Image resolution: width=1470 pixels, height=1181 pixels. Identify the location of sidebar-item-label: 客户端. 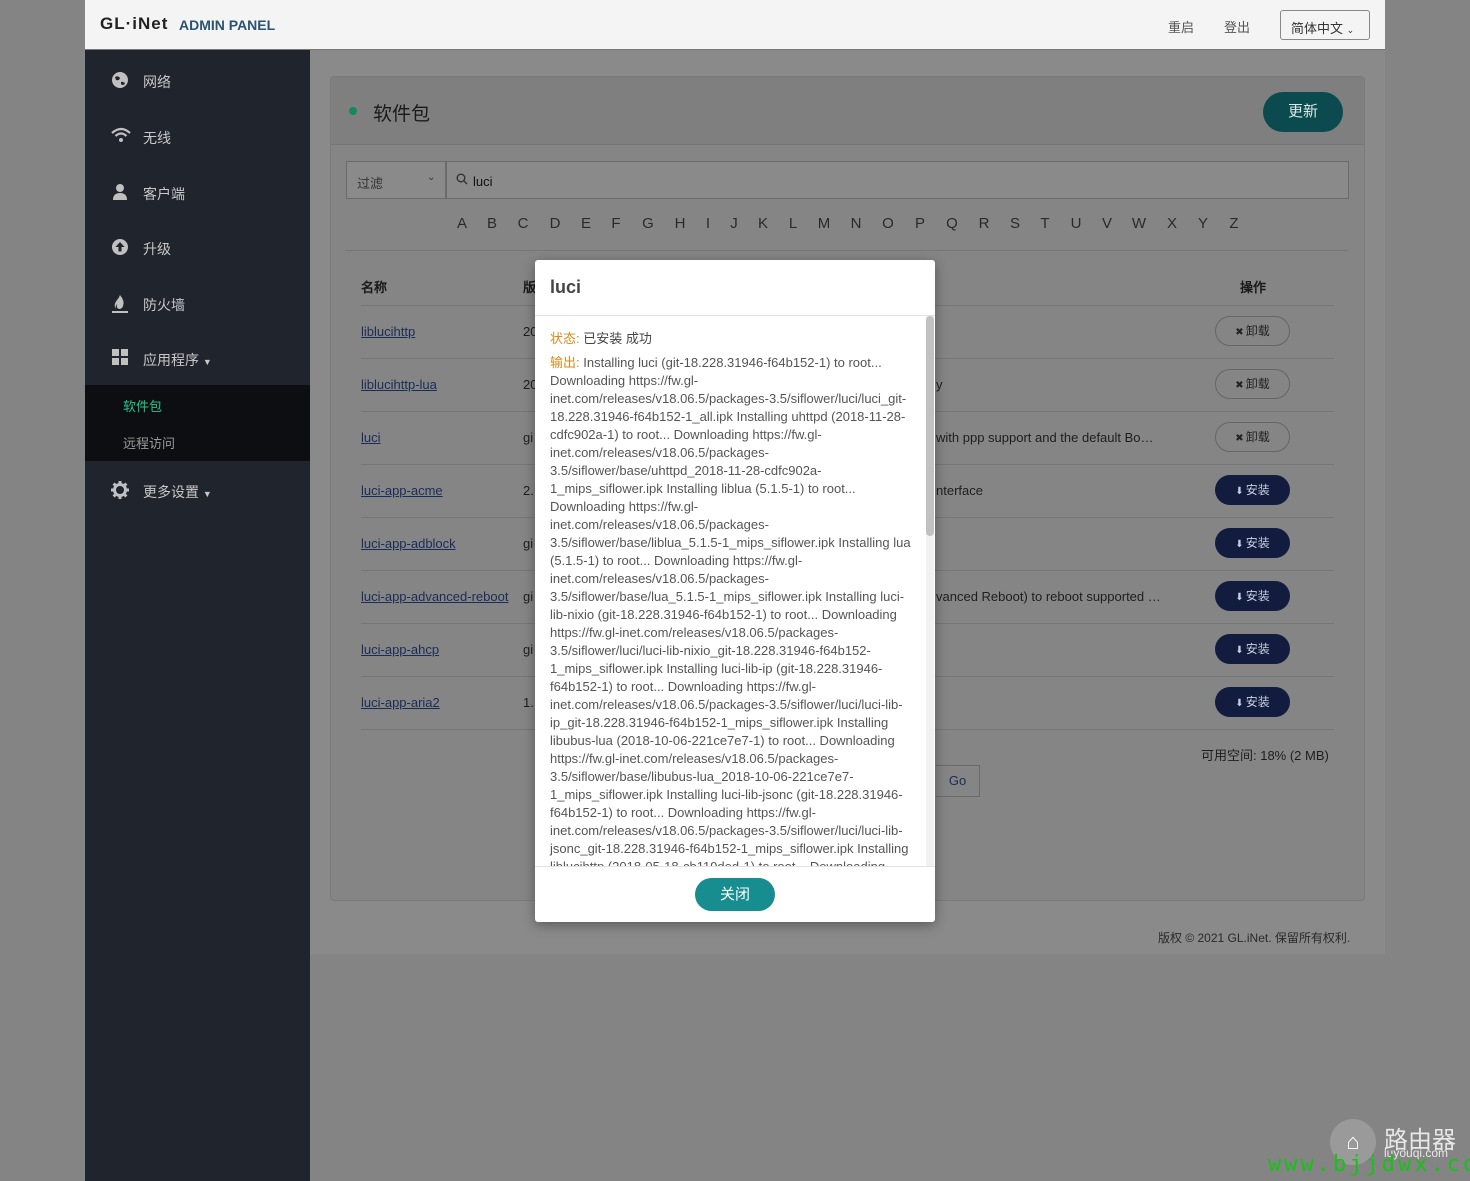
(164, 194).